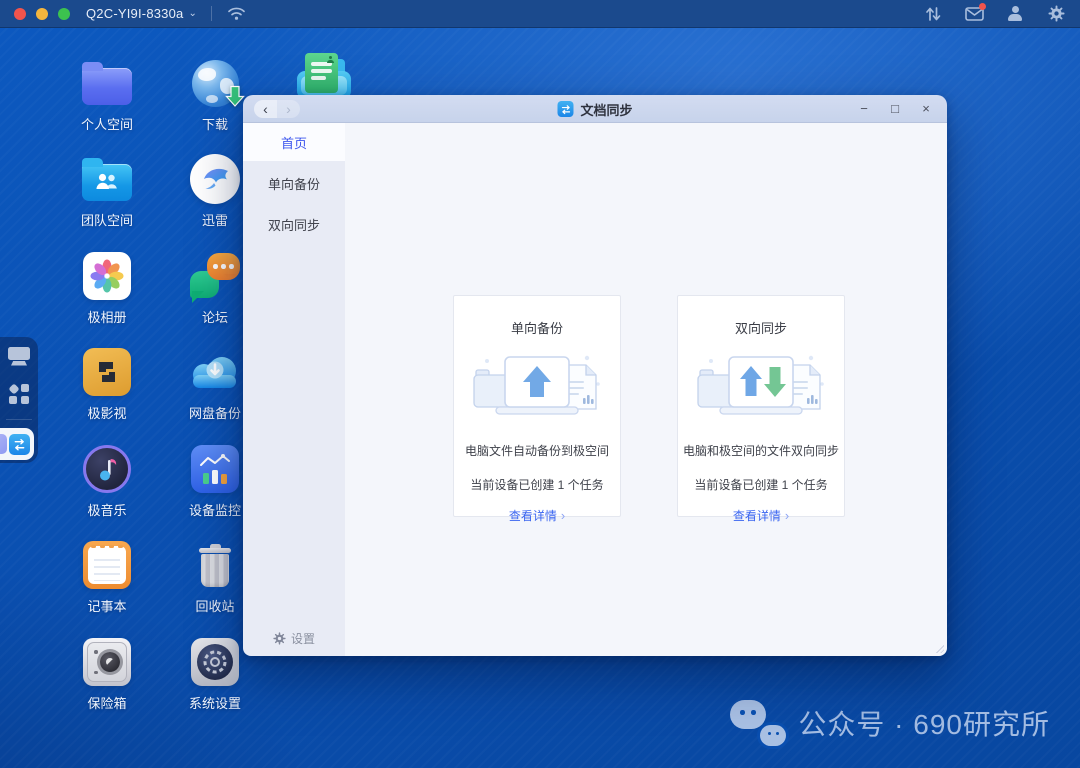 The width and height of the screenshot is (1080, 768). I want to click on close-button: ×, so click(926, 108).